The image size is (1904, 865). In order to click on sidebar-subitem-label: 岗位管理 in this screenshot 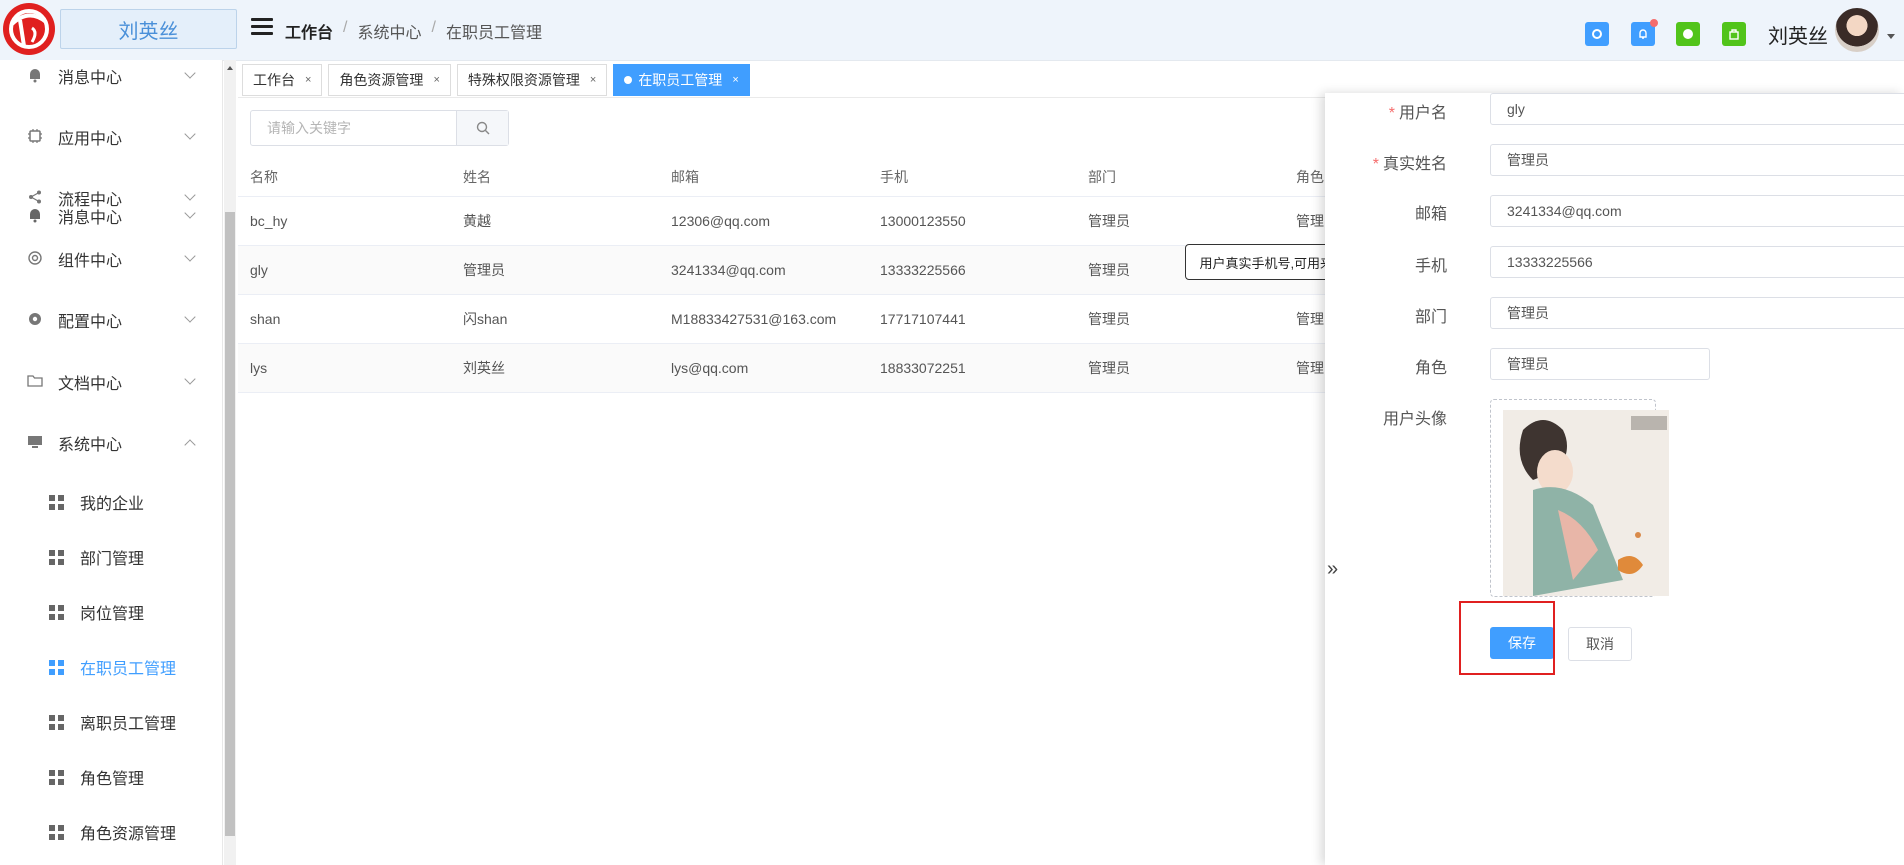, I will do `click(112, 614)`.